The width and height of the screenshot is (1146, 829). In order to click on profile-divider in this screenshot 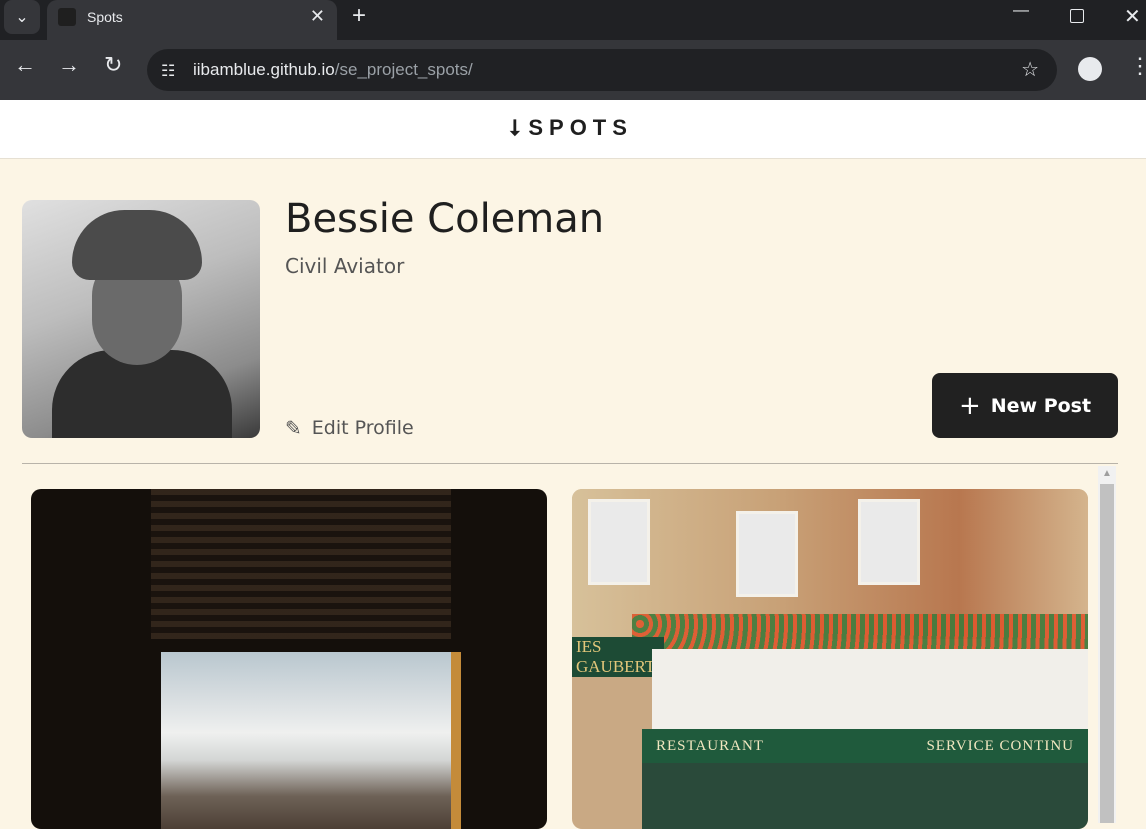, I will do `click(570, 463)`.